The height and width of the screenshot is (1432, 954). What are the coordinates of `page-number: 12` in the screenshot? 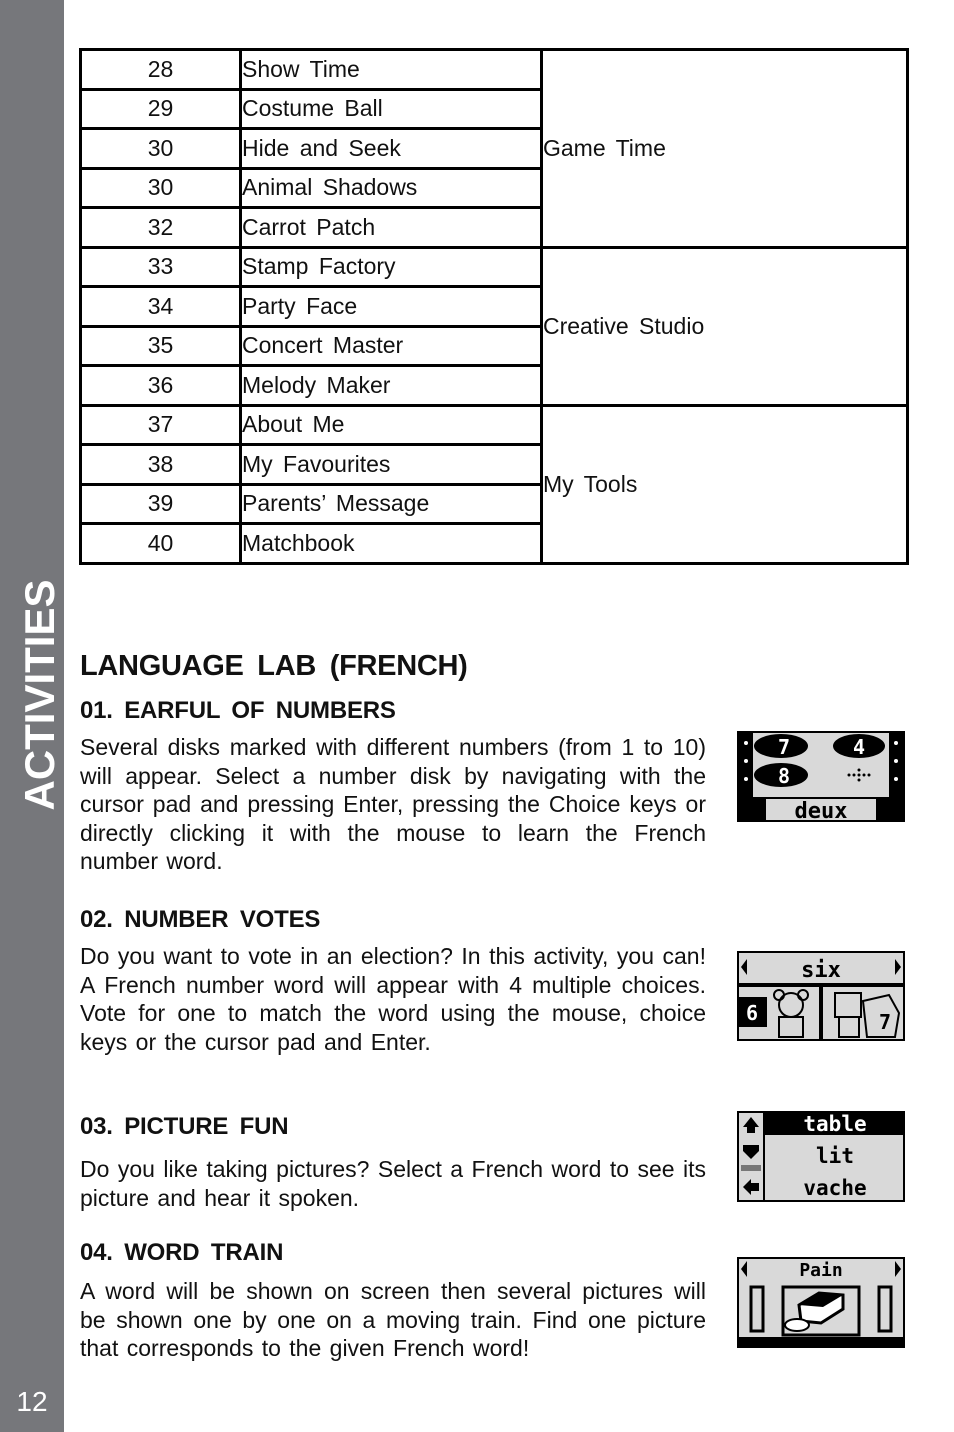 It's located at (32, 1401).